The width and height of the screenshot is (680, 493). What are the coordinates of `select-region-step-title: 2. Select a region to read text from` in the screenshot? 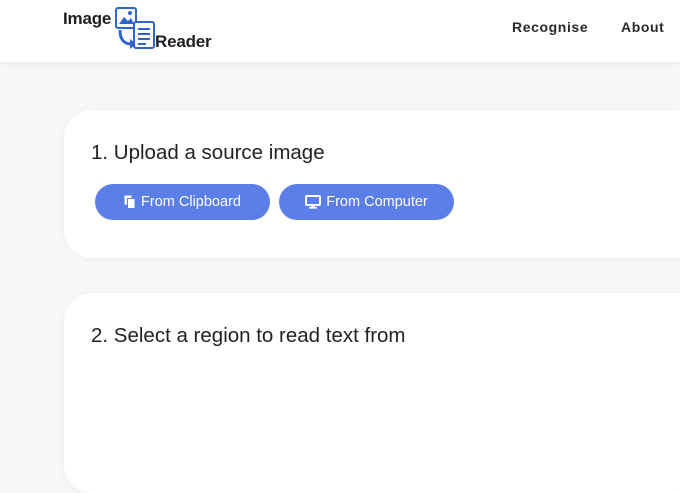 It's located at (248, 335).